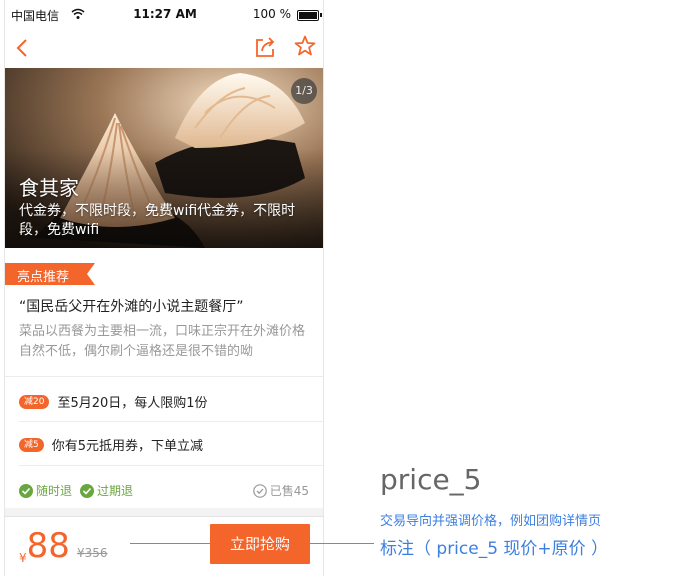  I want to click on annotation-title: price_5, so click(431, 479).